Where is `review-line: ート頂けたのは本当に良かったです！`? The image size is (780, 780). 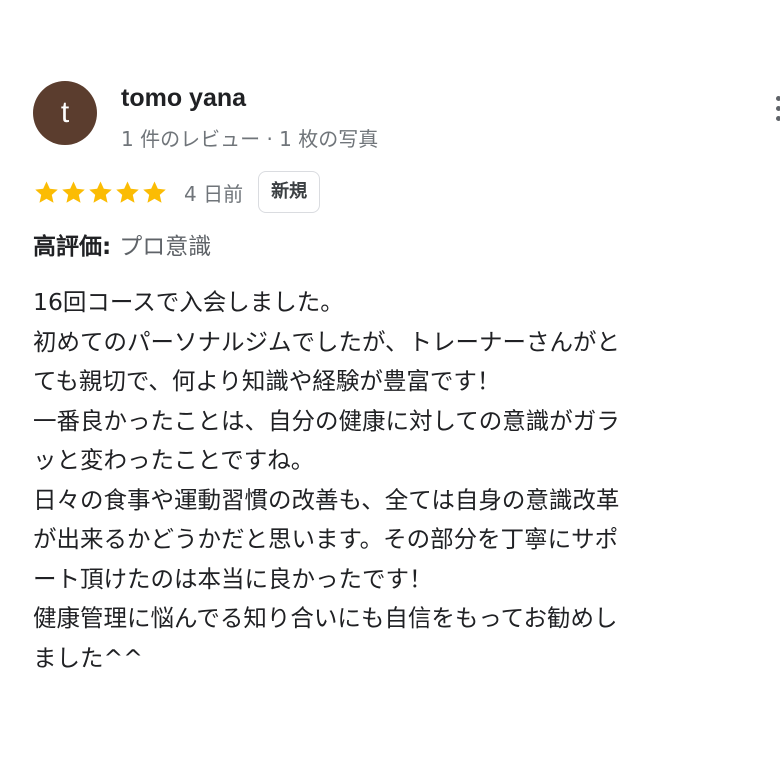 review-line: ート頂けたのは本当に良かったです！ is located at coordinates (233, 578).